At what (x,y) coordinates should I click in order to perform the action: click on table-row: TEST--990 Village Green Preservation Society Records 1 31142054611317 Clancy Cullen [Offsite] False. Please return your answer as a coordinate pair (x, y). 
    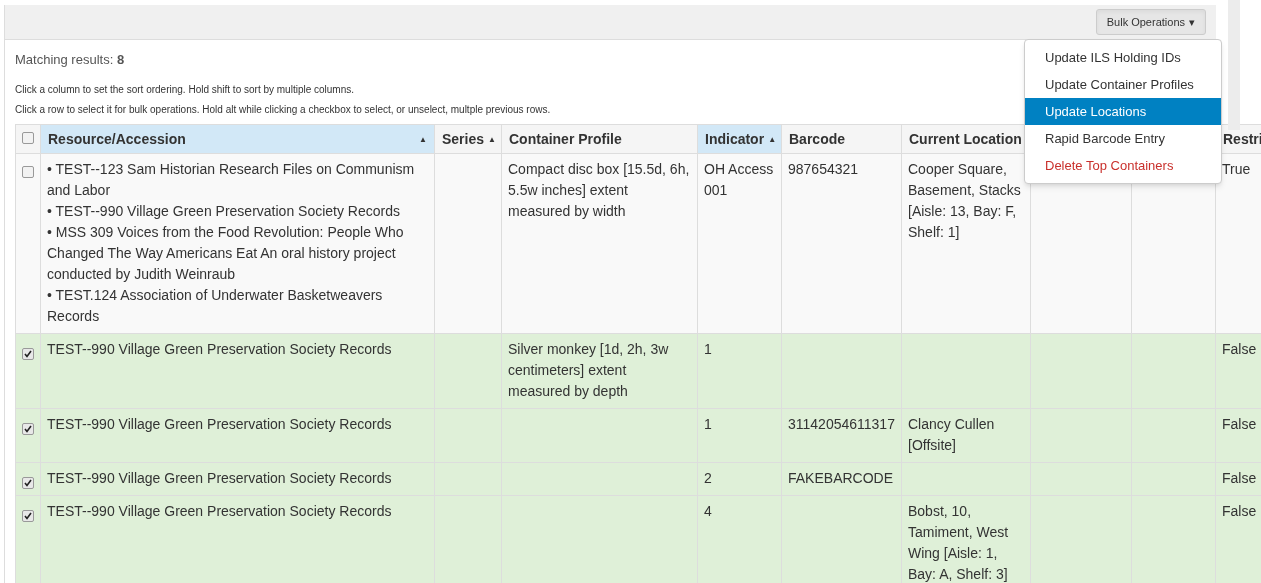
    Looking at the image, I should click on (638, 435).